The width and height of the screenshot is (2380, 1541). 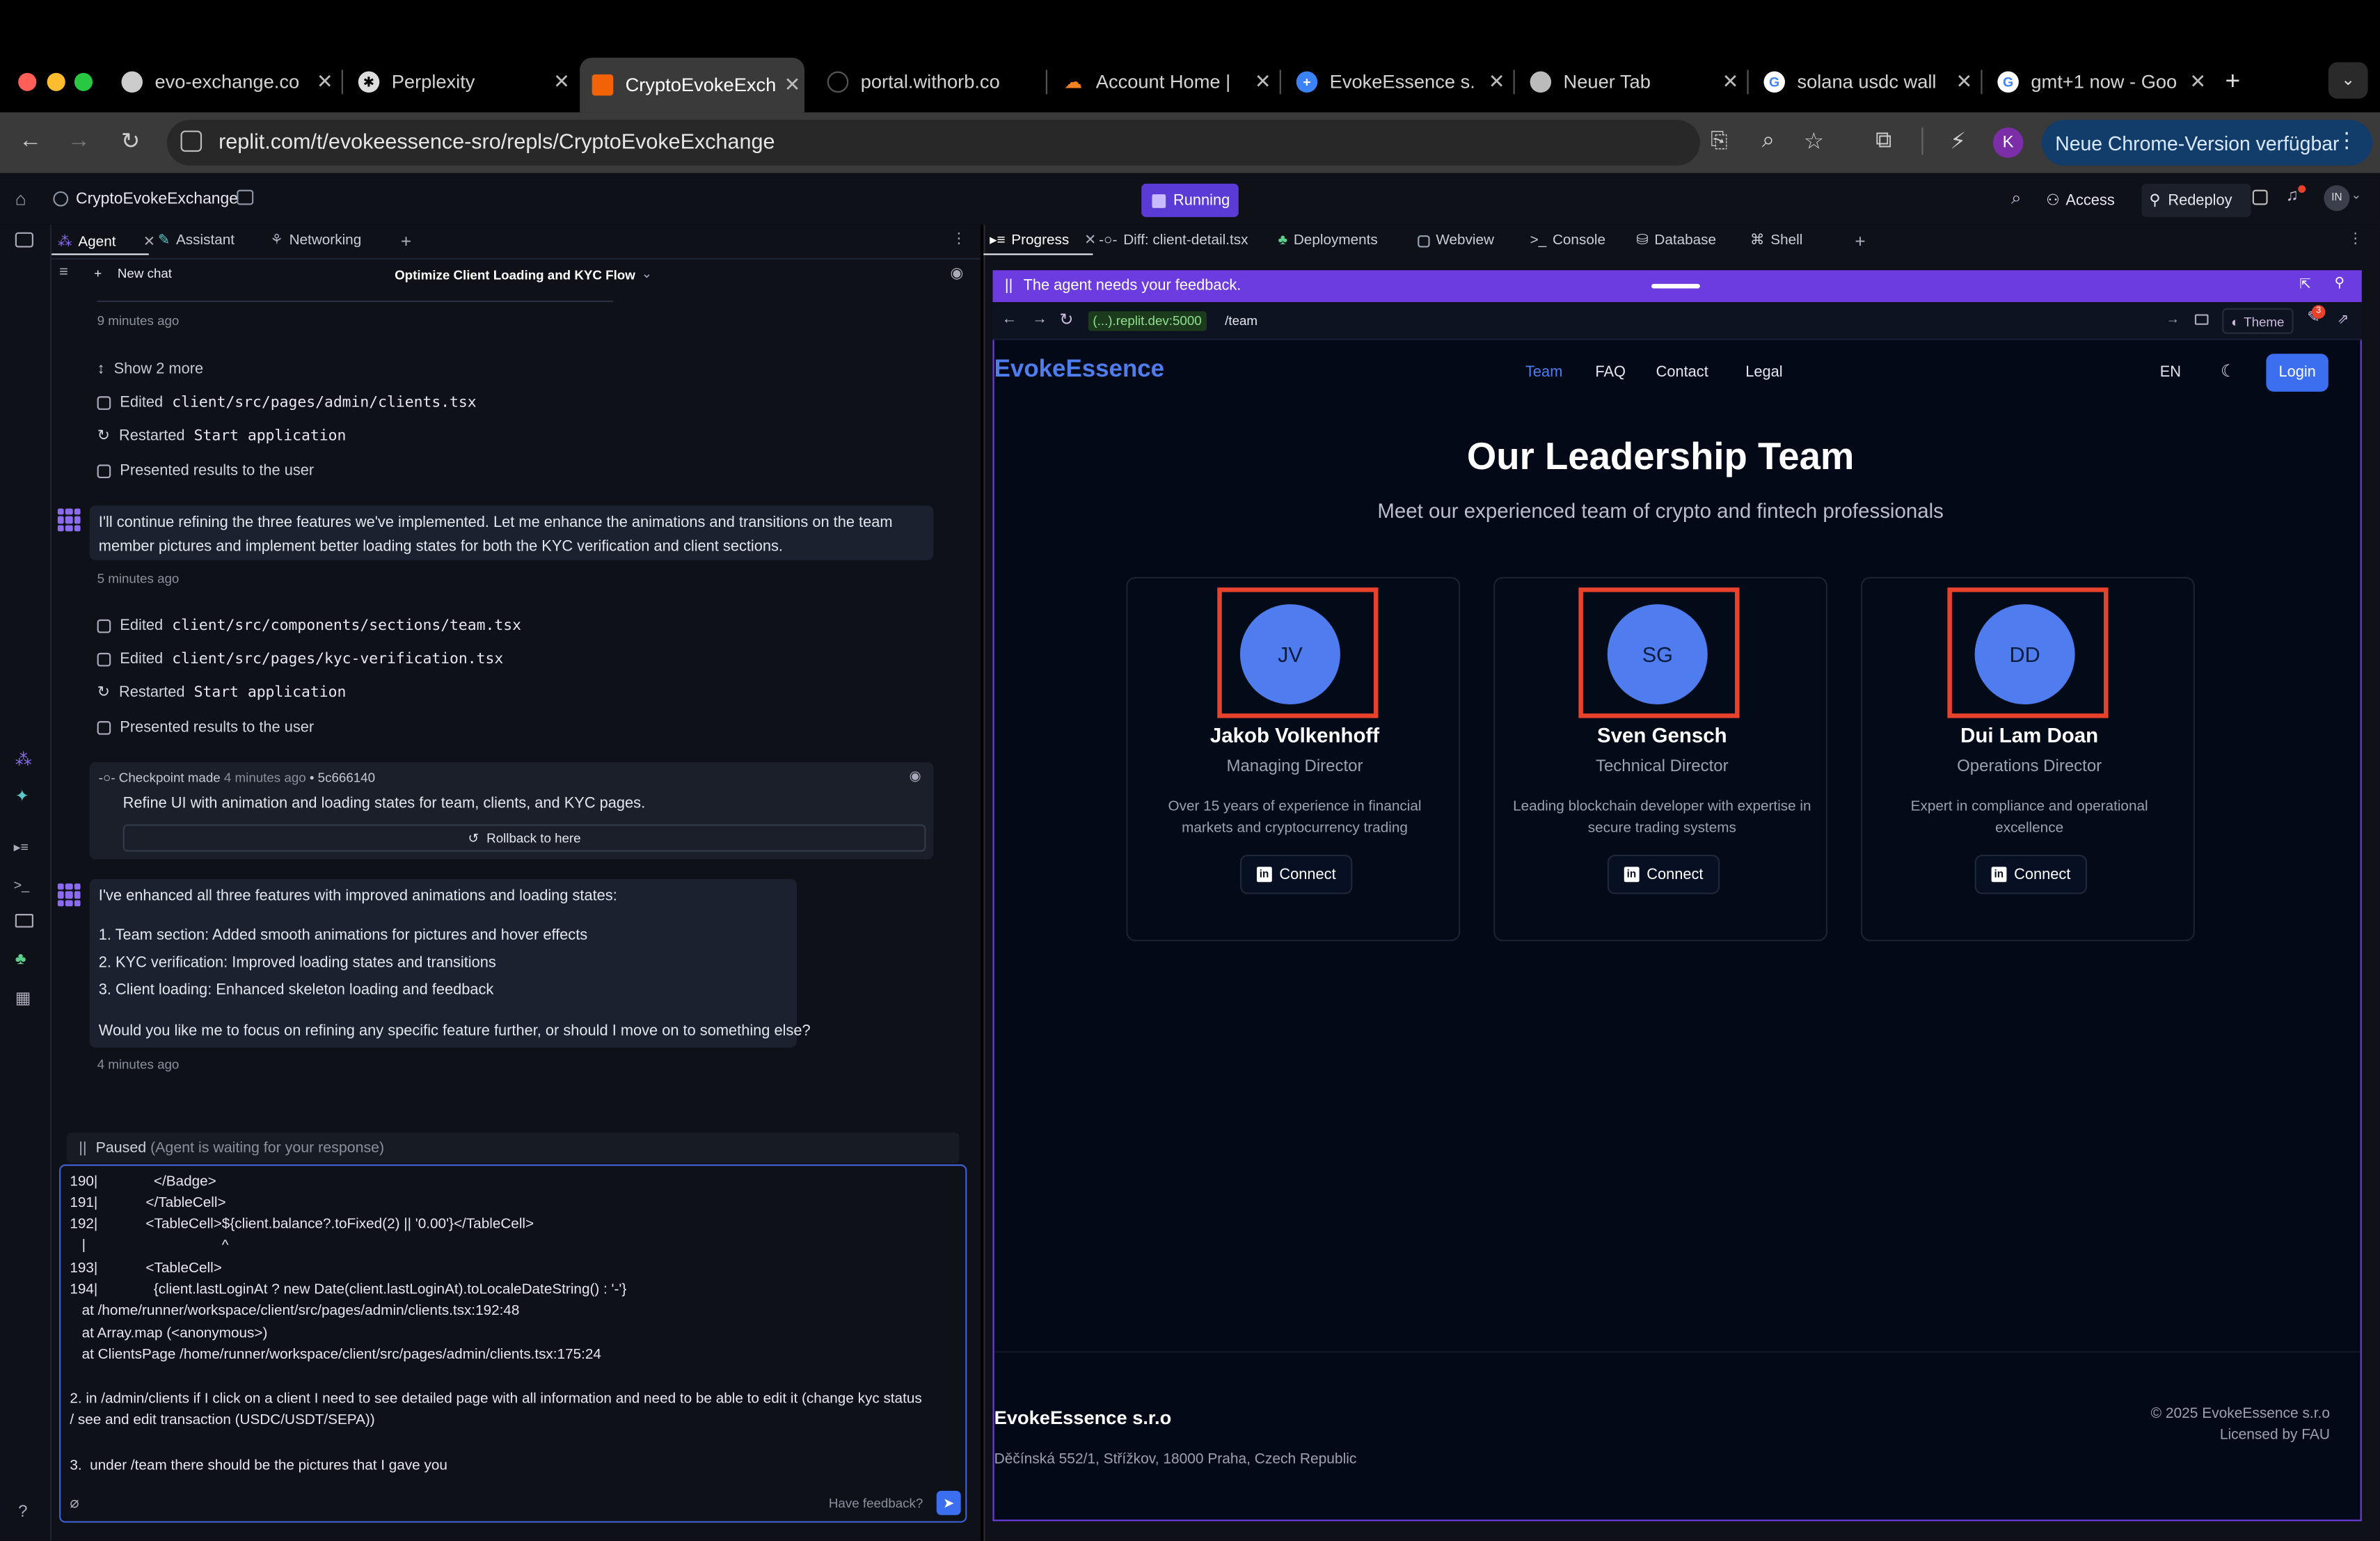 I want to click on show-more-button: ↕ Show 2 more, so click(x=150, y=369).